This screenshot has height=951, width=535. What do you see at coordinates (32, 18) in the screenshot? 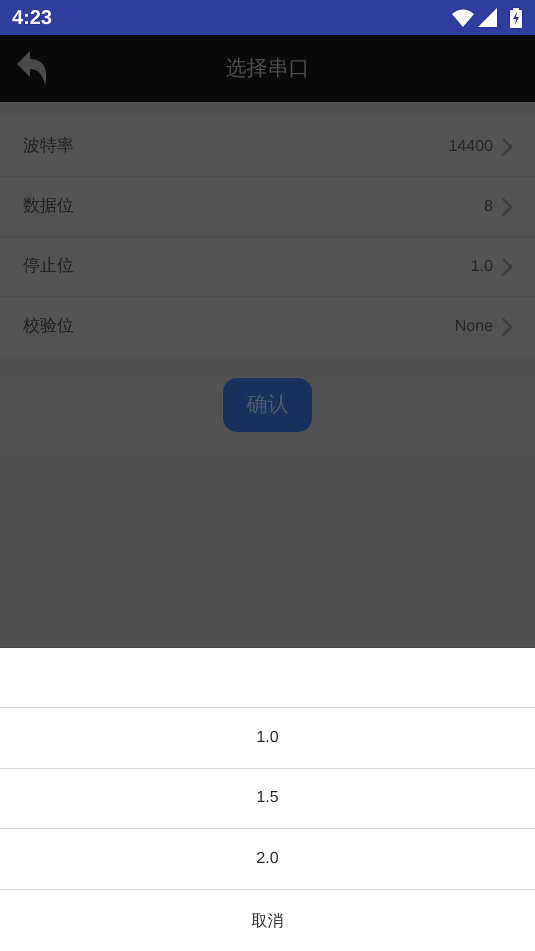
I see `status-time: 4:23` at bounding box center [32, 18].